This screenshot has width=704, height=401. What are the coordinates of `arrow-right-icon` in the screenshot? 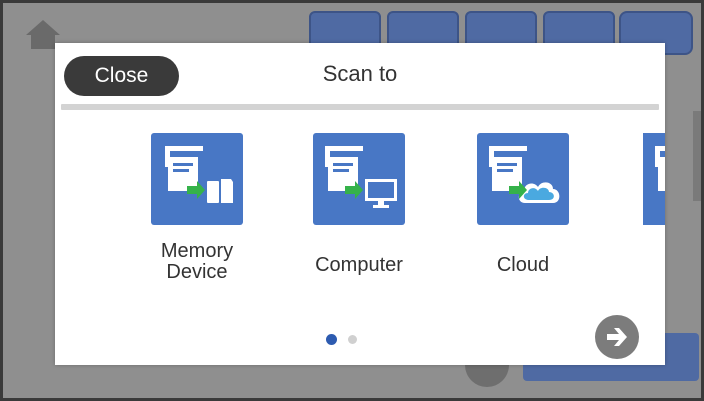 It's located at (617, 337).